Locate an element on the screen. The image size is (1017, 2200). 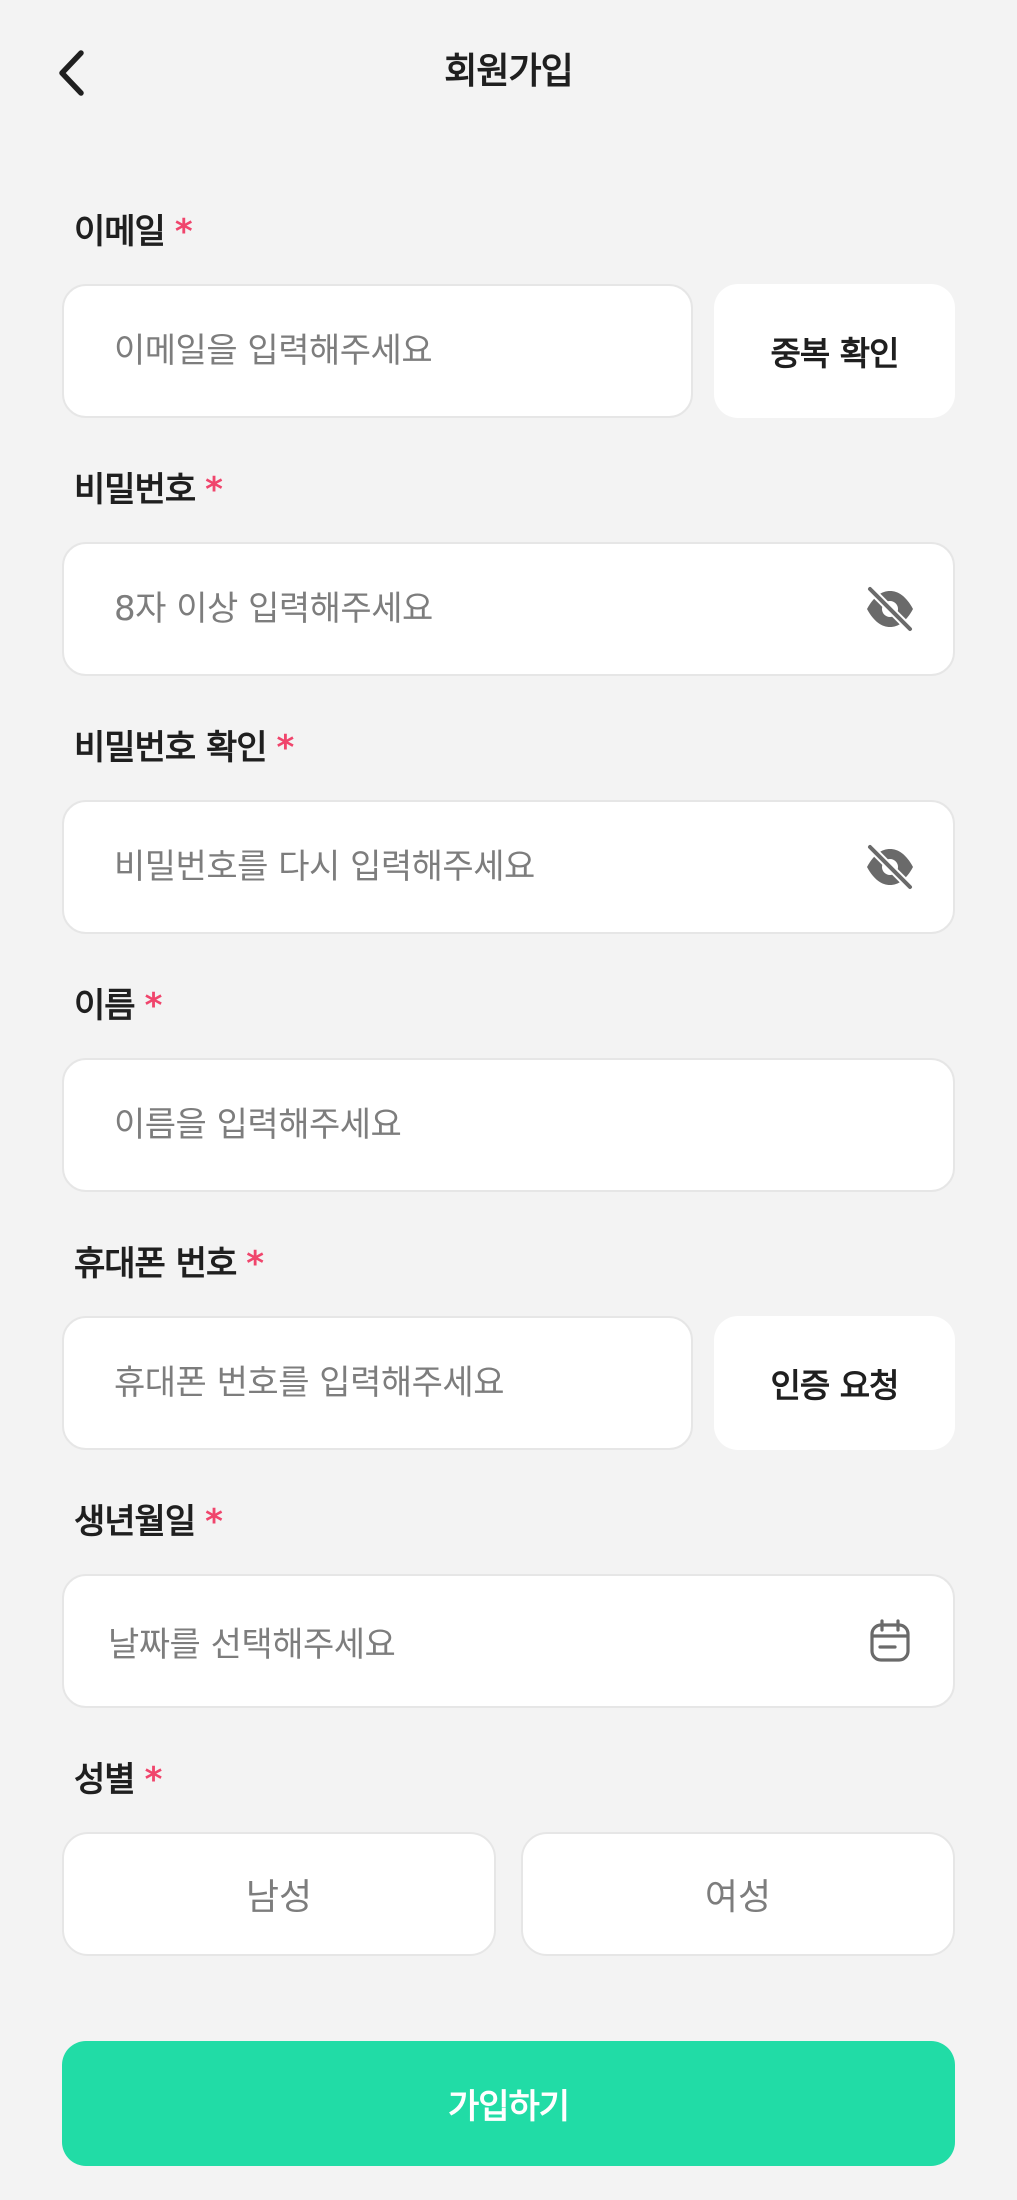
password-label: 비밀번호 * is located at coordinates (148, 490).